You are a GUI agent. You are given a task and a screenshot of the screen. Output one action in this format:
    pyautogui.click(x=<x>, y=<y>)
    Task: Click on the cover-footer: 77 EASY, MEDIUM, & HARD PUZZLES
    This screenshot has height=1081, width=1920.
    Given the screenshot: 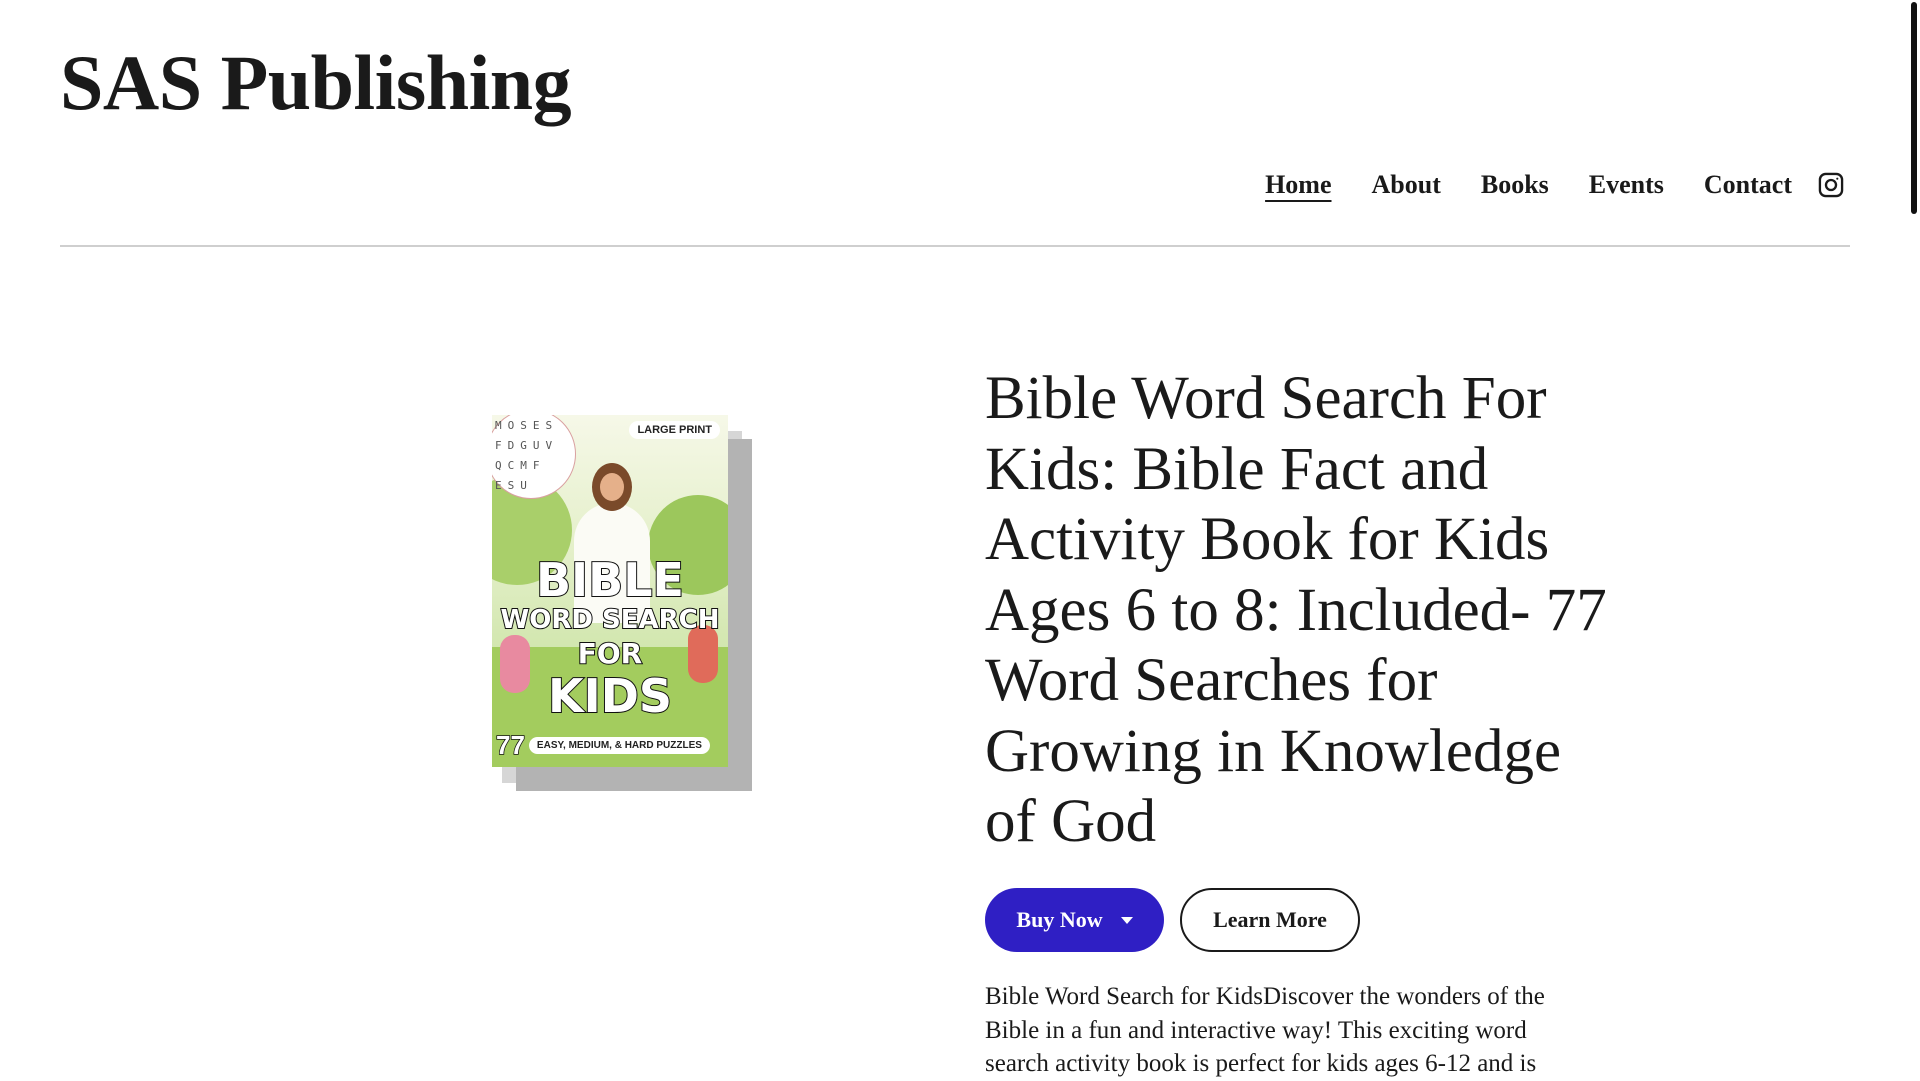 What is the action you would take?
    pyautogui.click(x=602, y=745)
    